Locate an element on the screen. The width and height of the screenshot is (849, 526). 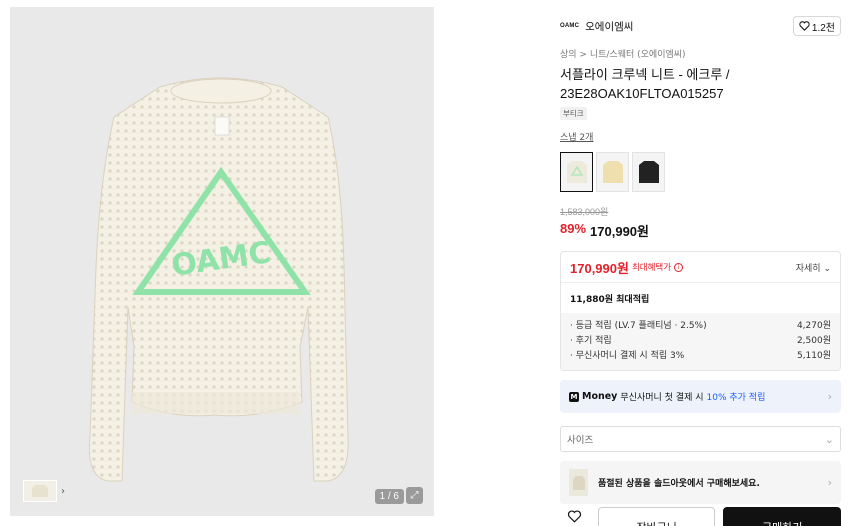
info-icon: i is located at coordinates (679, 267).